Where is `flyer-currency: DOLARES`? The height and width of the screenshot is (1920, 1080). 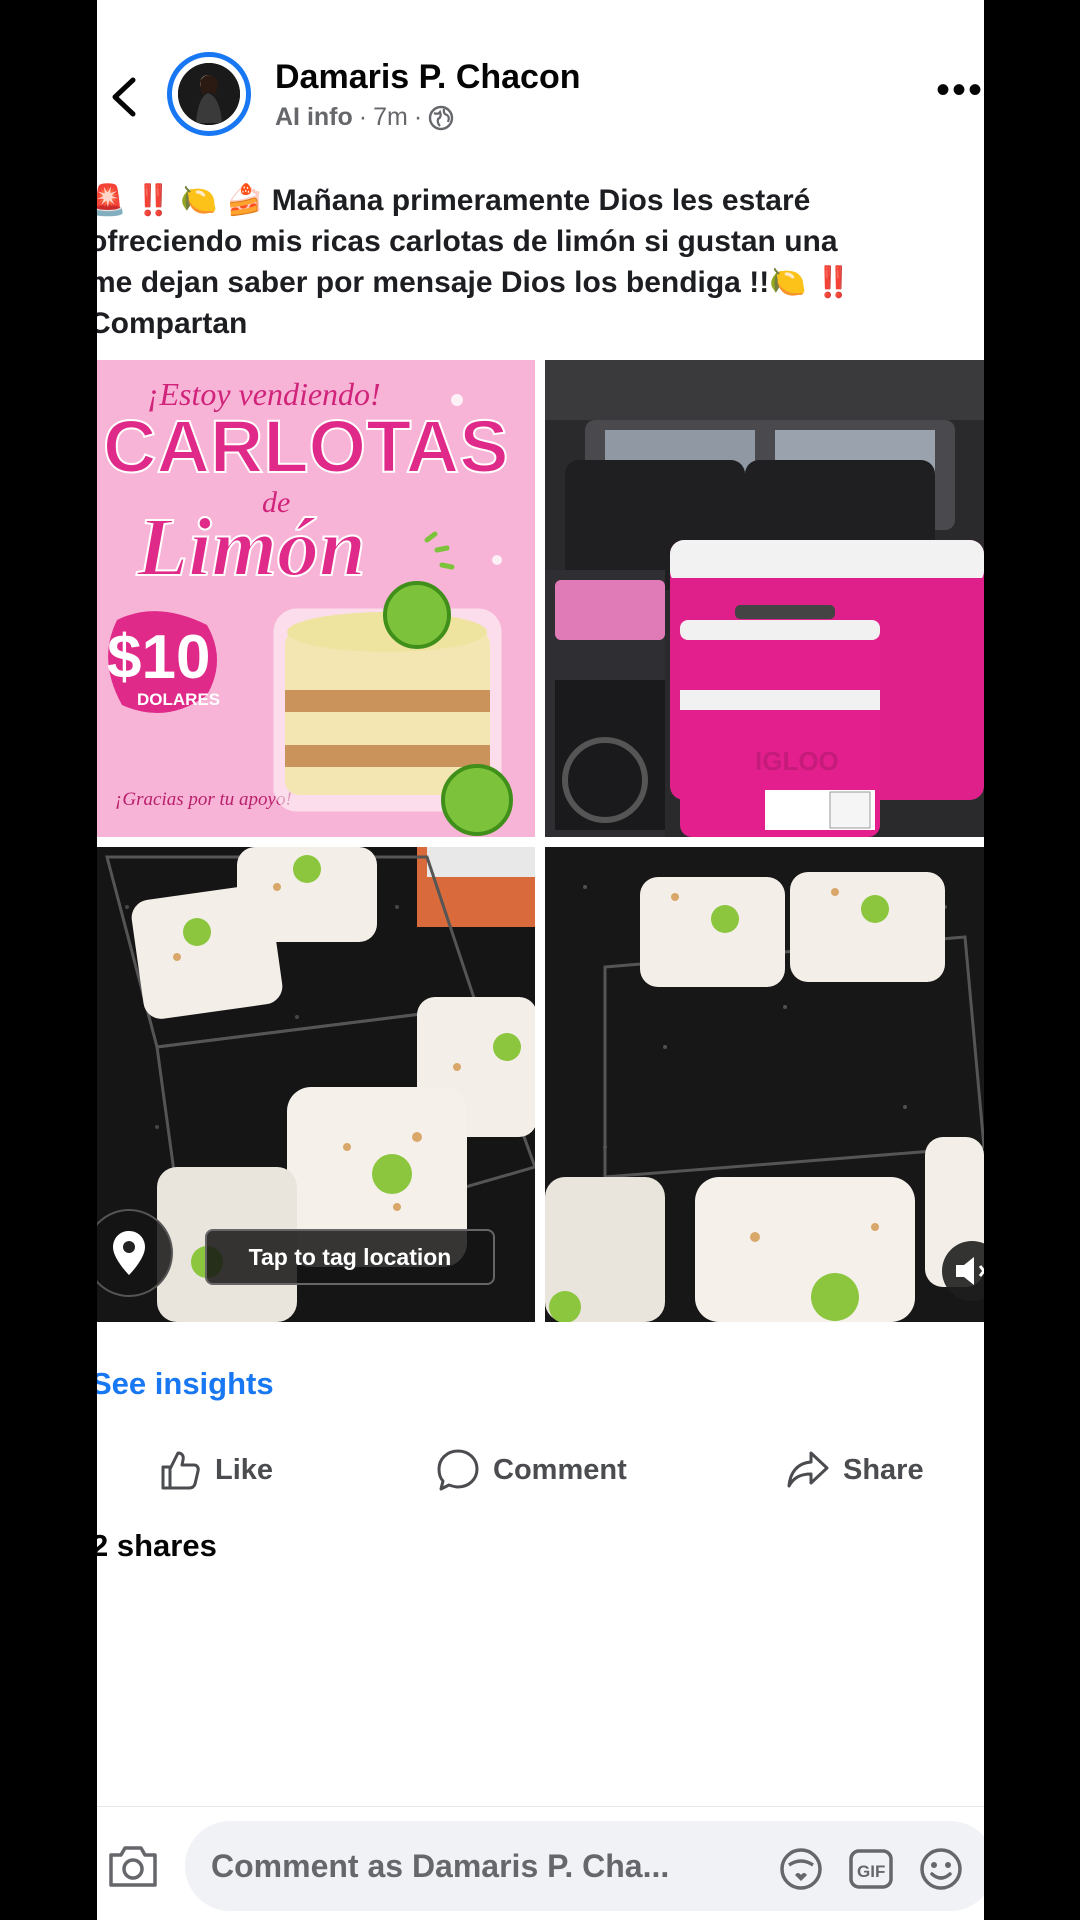 flyer-currency: DOLARES is located at coordinates (178, 699).